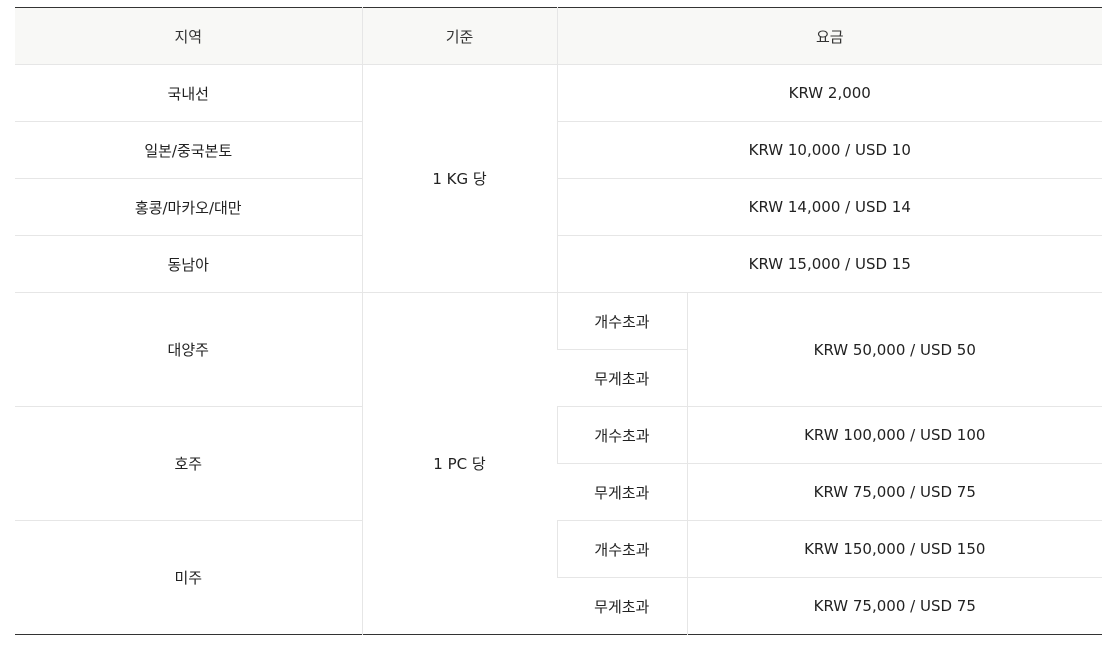 The height and width of the screenshot is (646, 1106). What do you see at coordinates (188, 577) in the screenshot?
I see `region-cell: 미주` at bounding box center [188, 577].